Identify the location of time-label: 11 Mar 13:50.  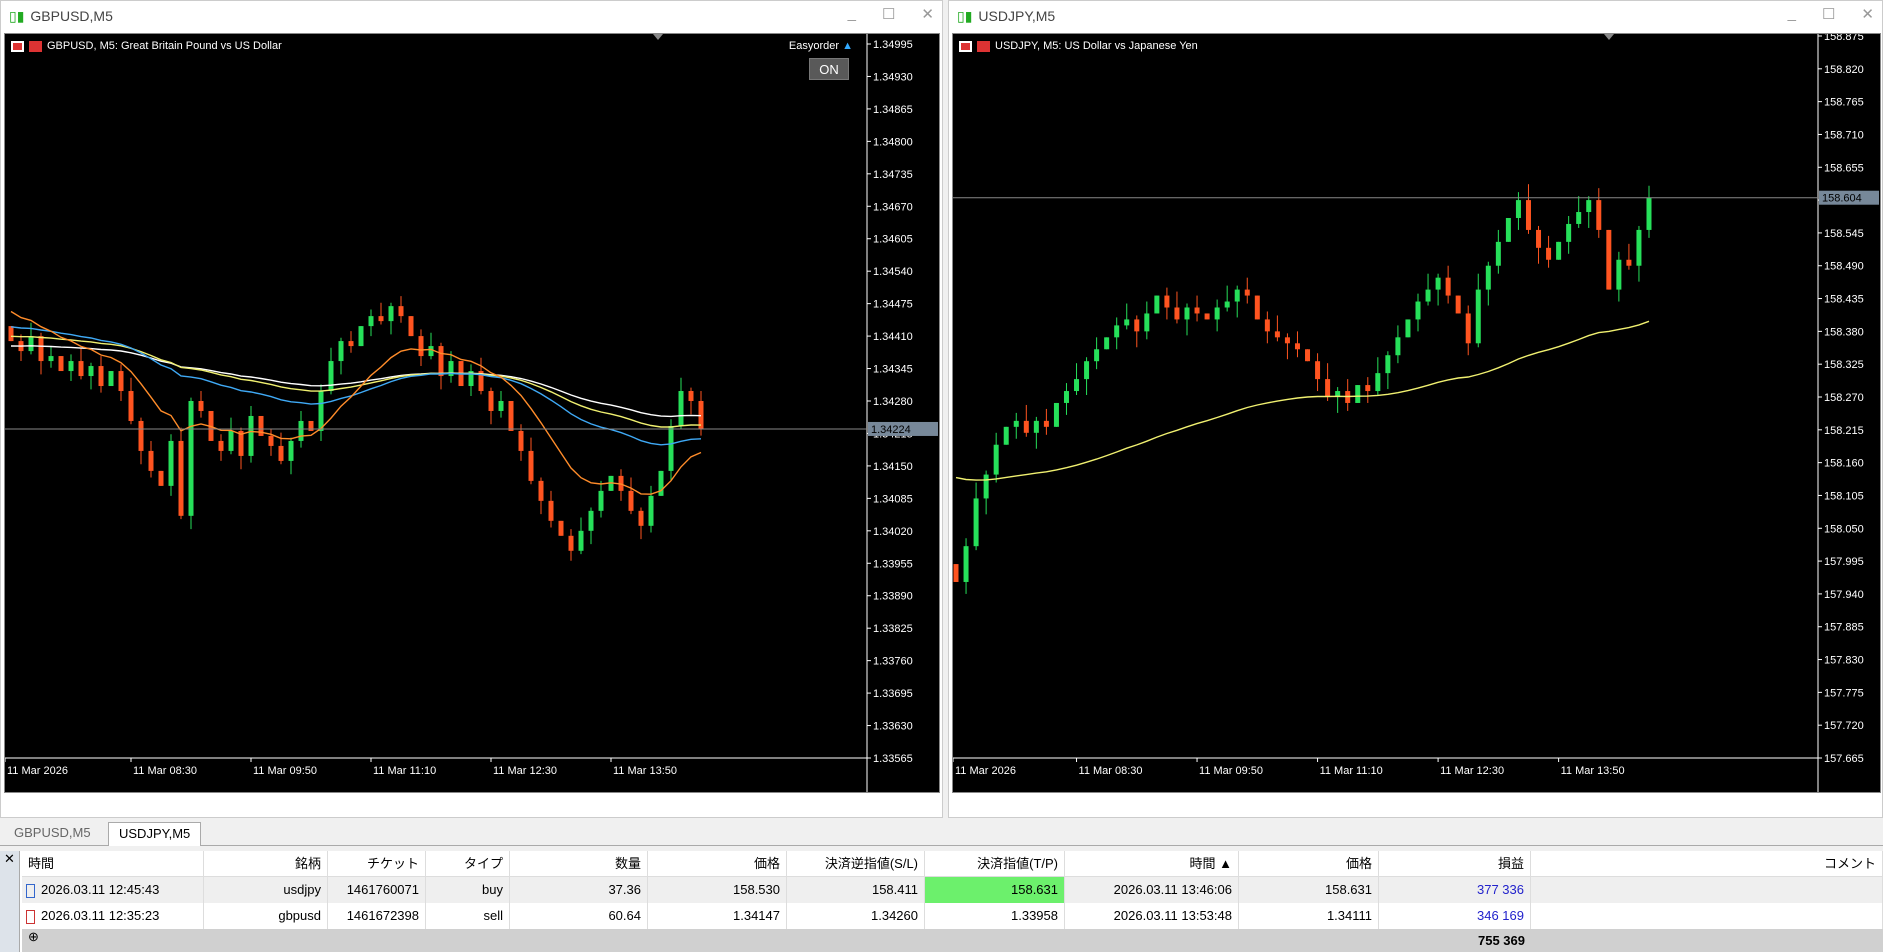
(645, 771).